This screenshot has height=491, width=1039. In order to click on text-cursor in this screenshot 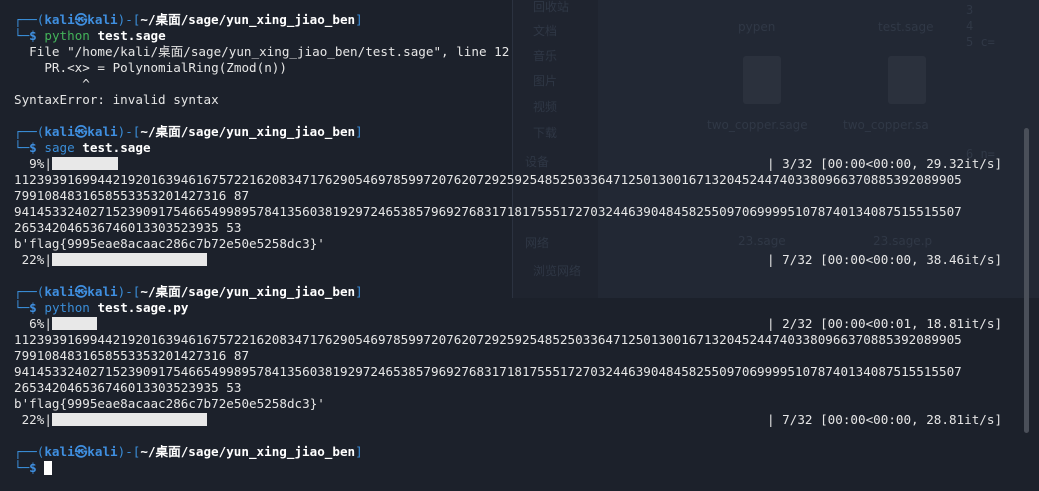, I will do `click(48, 468)`.